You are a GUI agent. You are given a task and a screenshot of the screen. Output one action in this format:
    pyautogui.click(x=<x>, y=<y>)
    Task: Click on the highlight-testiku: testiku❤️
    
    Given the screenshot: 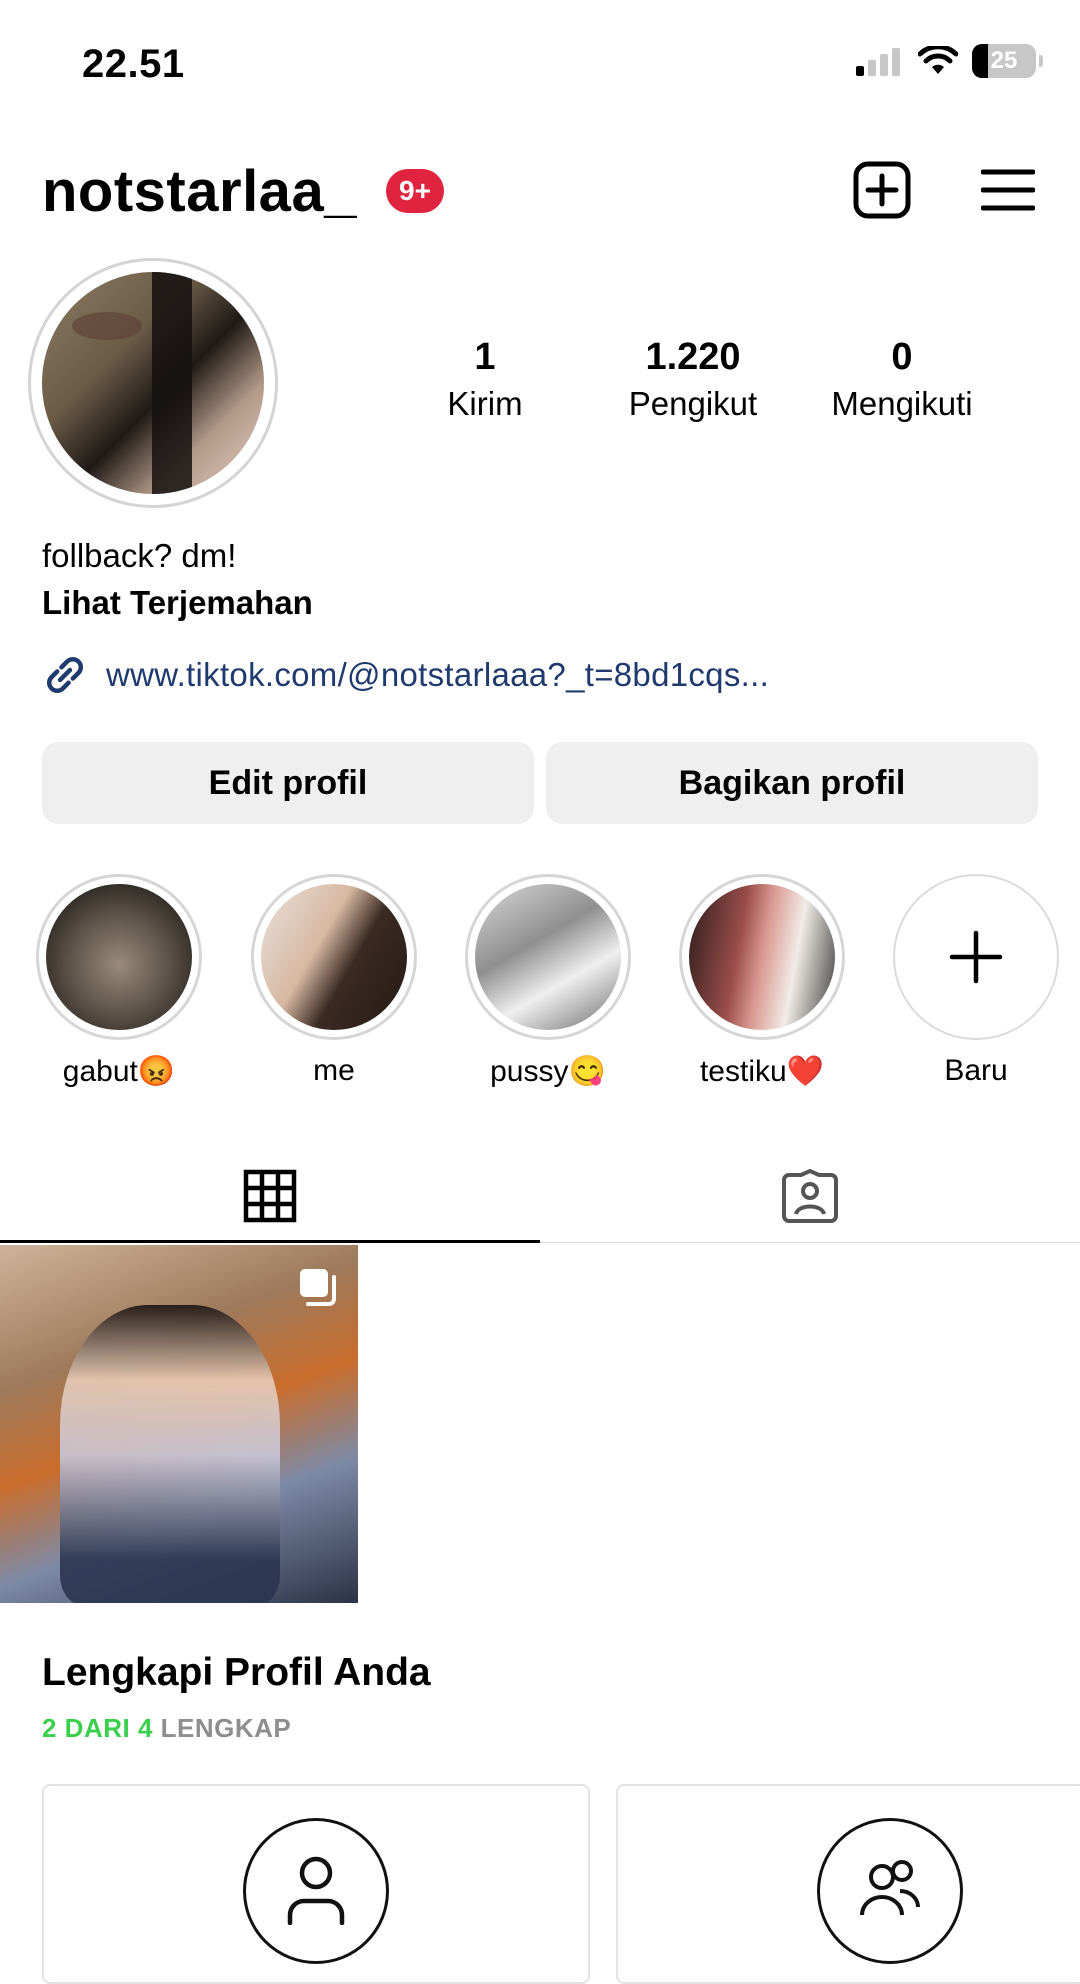 What is the action you would take?
    pyautogui.click(x=762, y=981)
    